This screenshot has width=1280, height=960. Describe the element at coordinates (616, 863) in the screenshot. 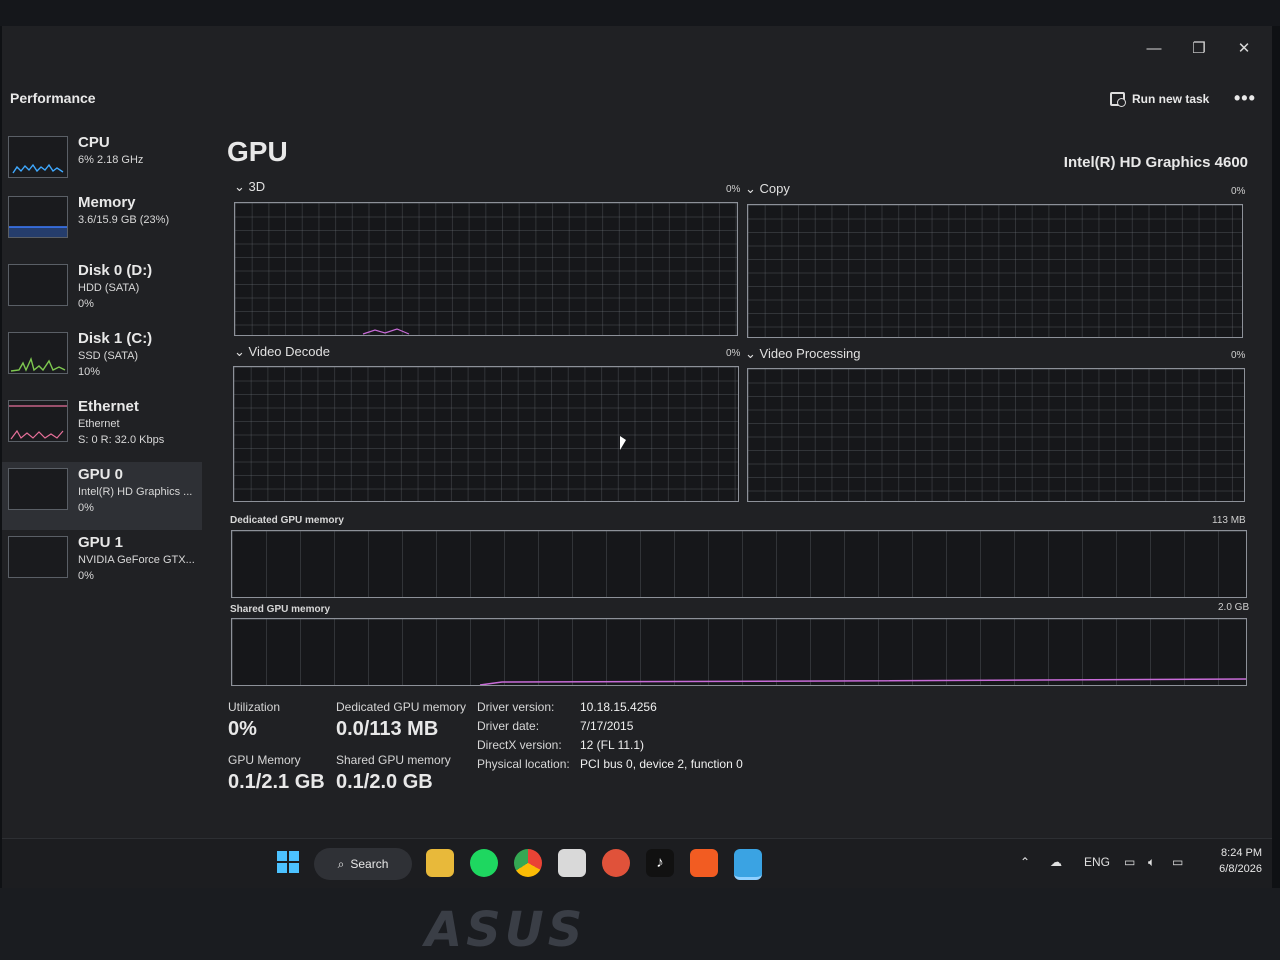

I see `app-circle-icon` at that location.